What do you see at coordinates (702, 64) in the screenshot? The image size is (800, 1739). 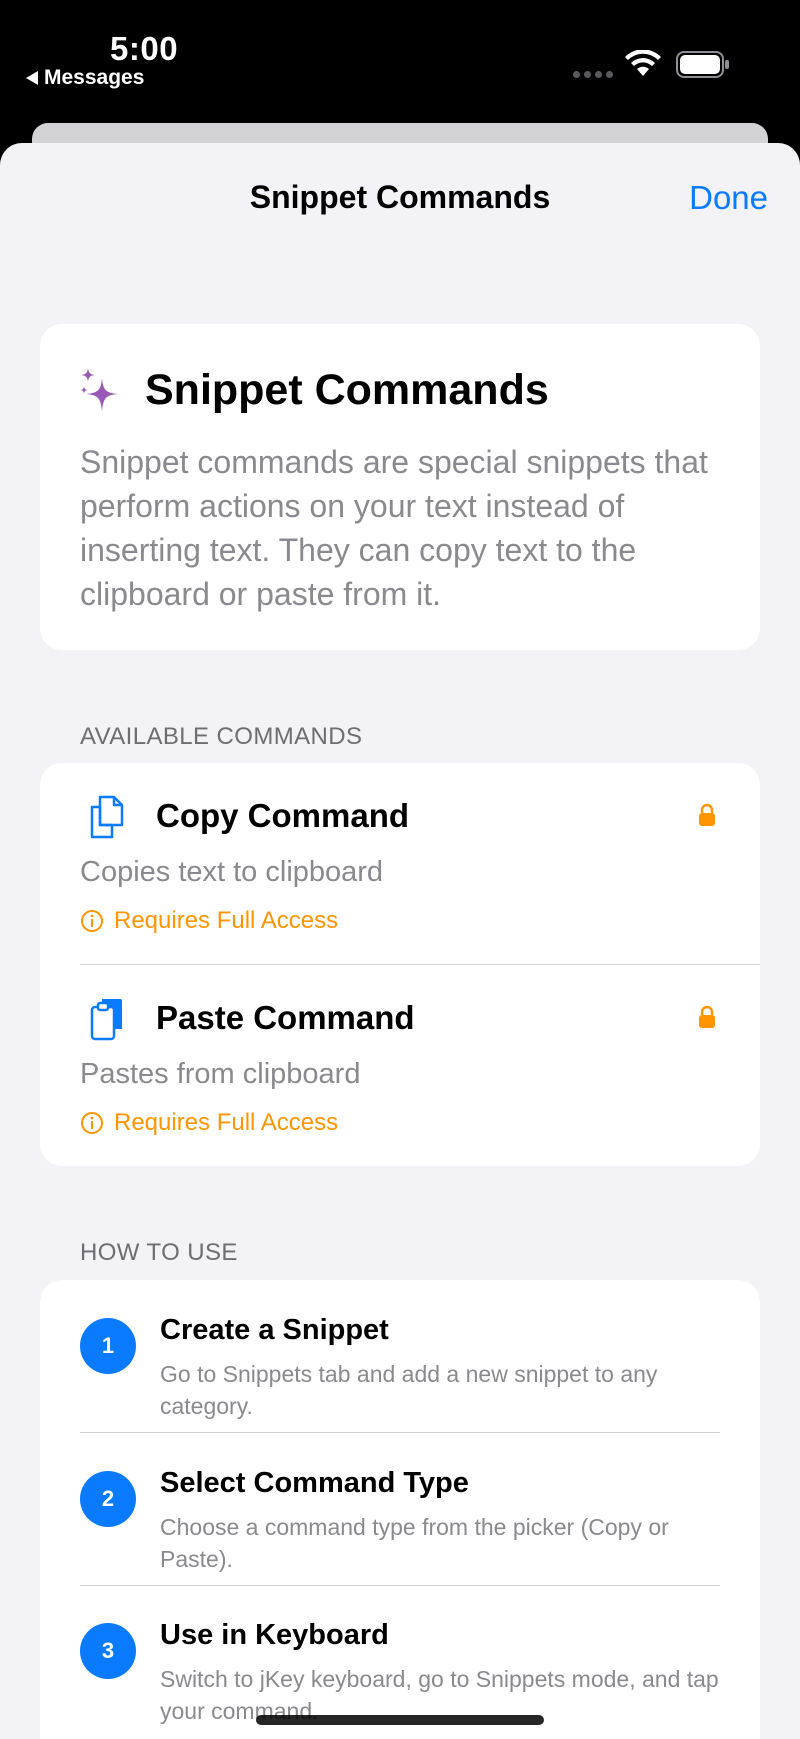 I see `battery-icon` at bounding box center [702, 64].